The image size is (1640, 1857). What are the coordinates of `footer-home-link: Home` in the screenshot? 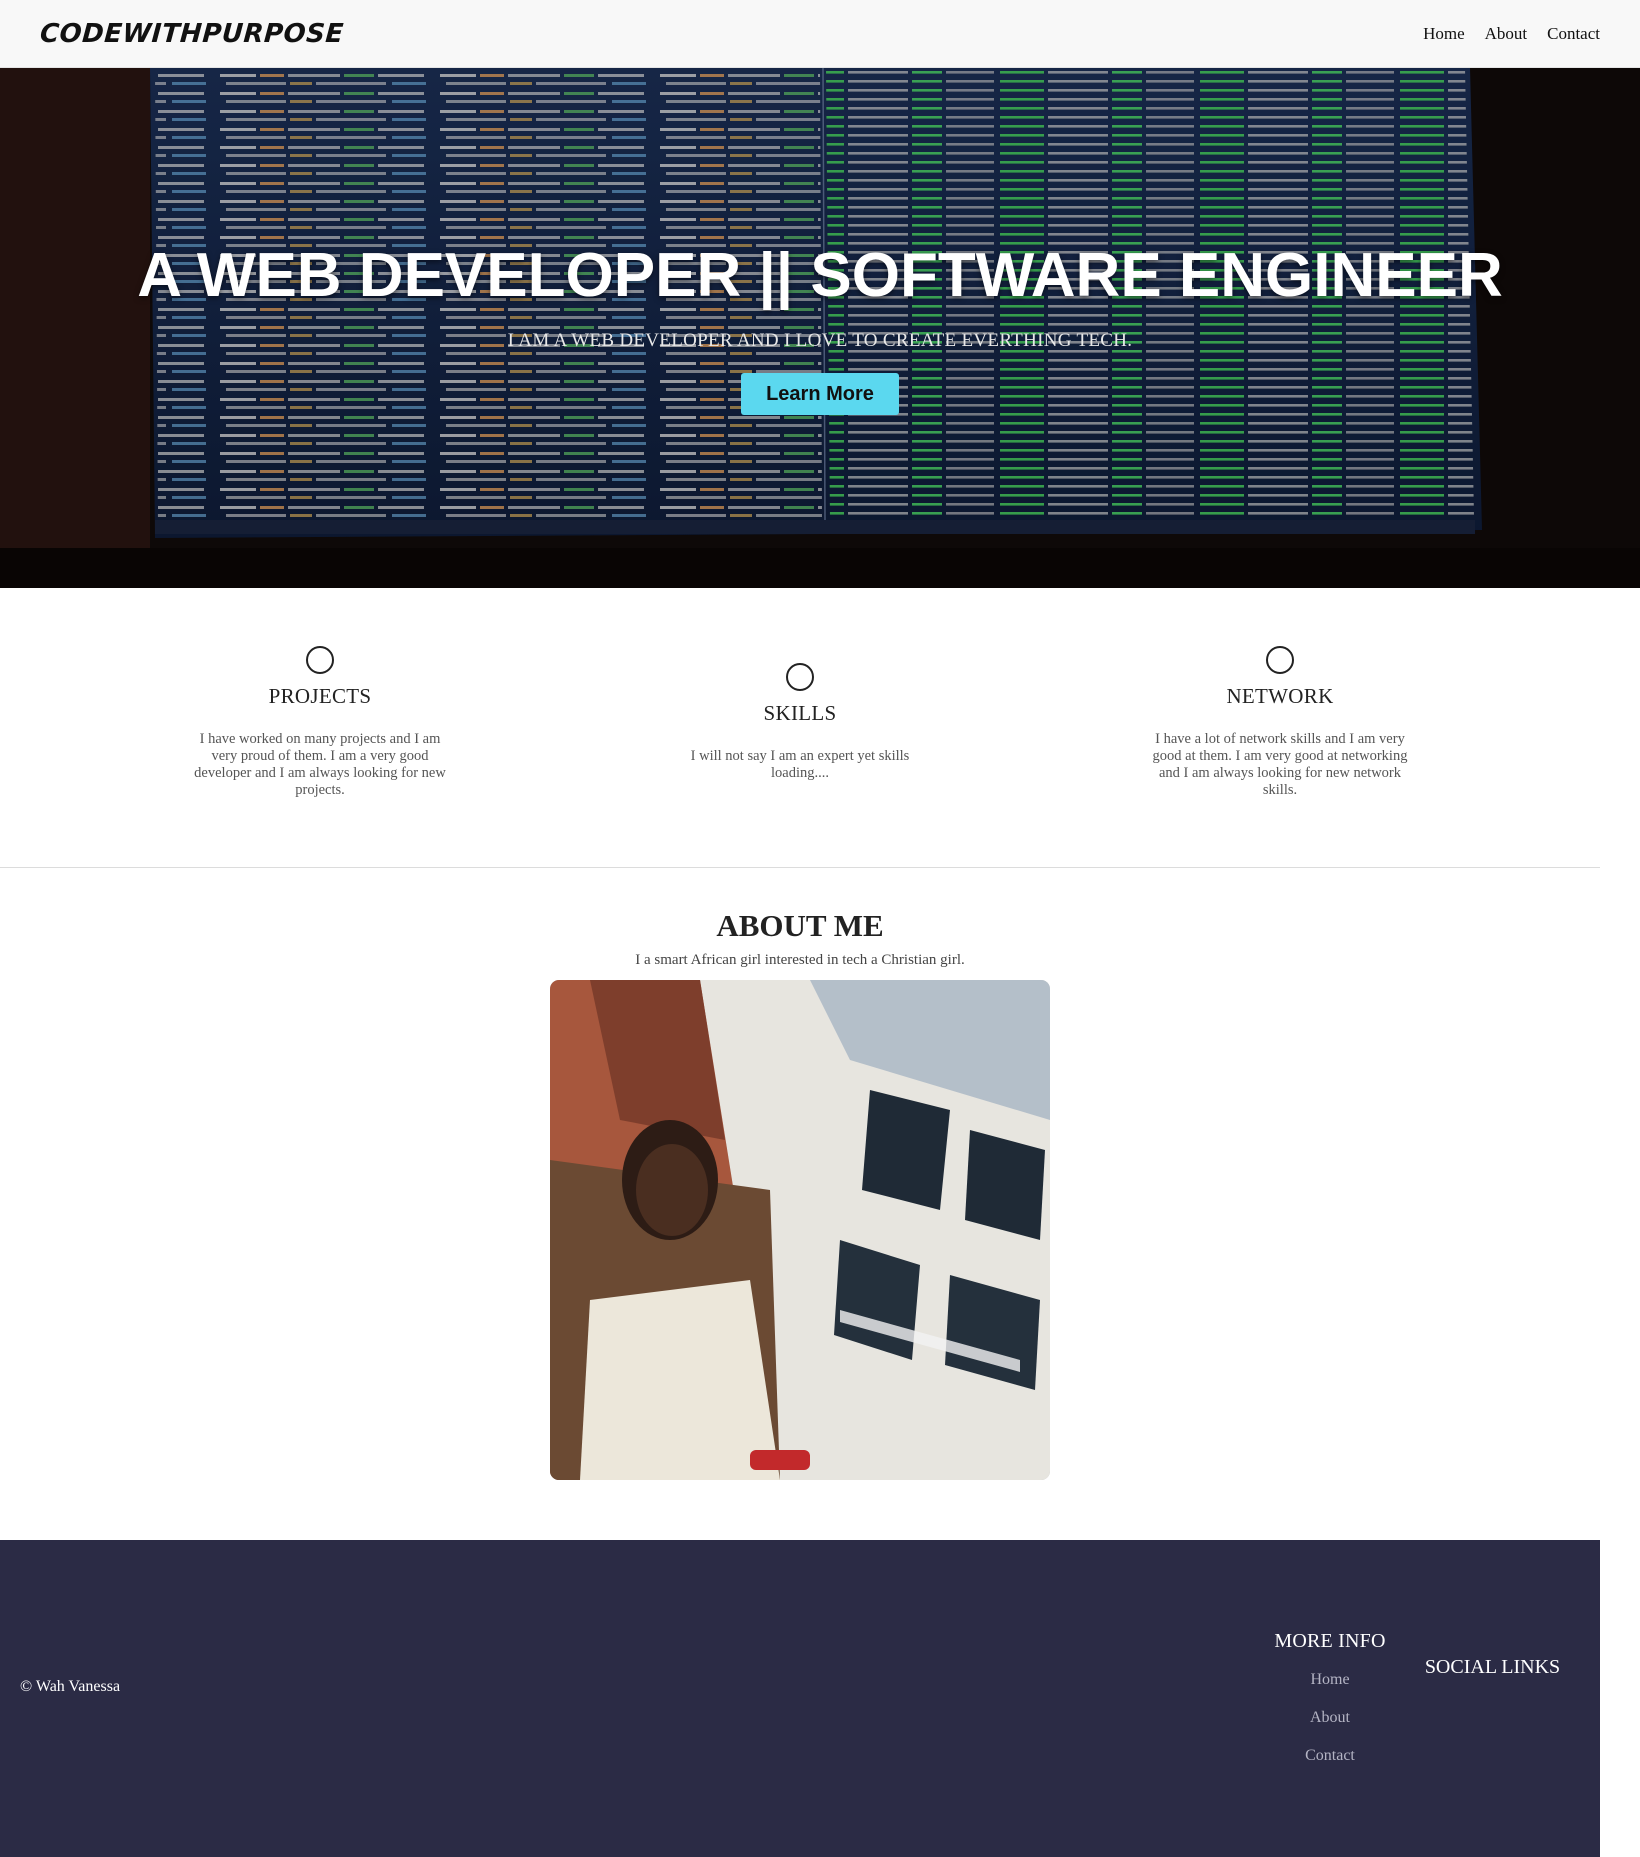 It's located at (1330, 1680).